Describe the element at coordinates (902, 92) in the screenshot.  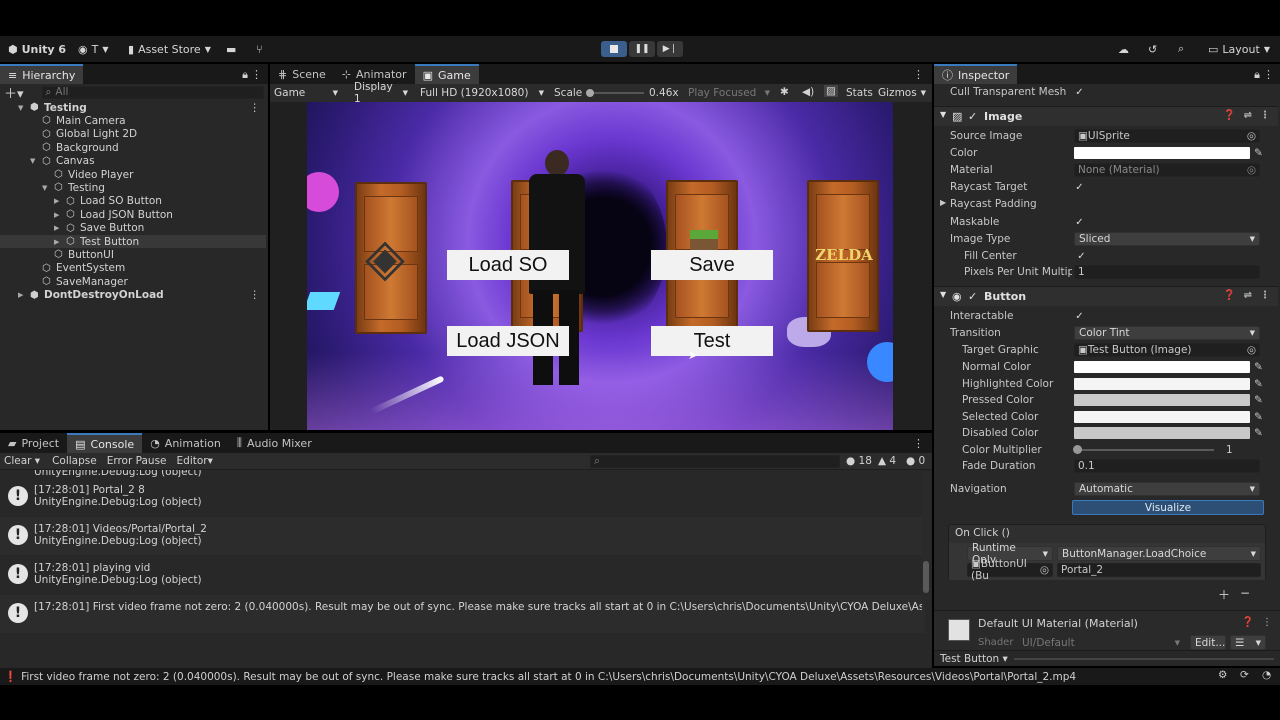
I see `gizmos-dropdown: Gizmos ▼` at that location.